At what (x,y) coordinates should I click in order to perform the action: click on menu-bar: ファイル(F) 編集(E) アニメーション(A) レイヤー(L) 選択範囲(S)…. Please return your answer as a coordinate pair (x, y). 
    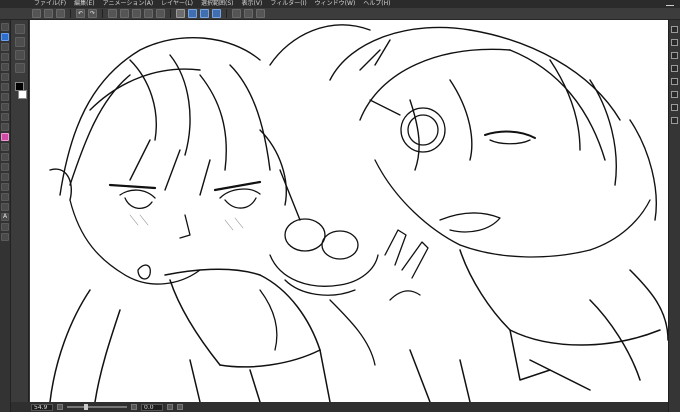
    Looking at the image, I should click on (340, 4).